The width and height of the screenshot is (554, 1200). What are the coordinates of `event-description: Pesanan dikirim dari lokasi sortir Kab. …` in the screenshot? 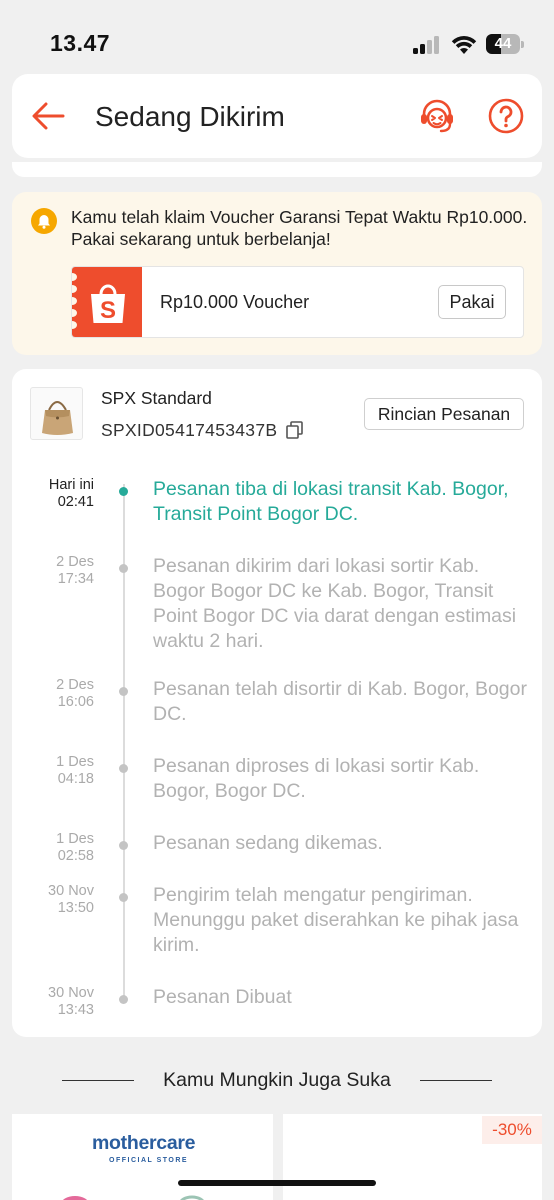 It's located at (335, 603).